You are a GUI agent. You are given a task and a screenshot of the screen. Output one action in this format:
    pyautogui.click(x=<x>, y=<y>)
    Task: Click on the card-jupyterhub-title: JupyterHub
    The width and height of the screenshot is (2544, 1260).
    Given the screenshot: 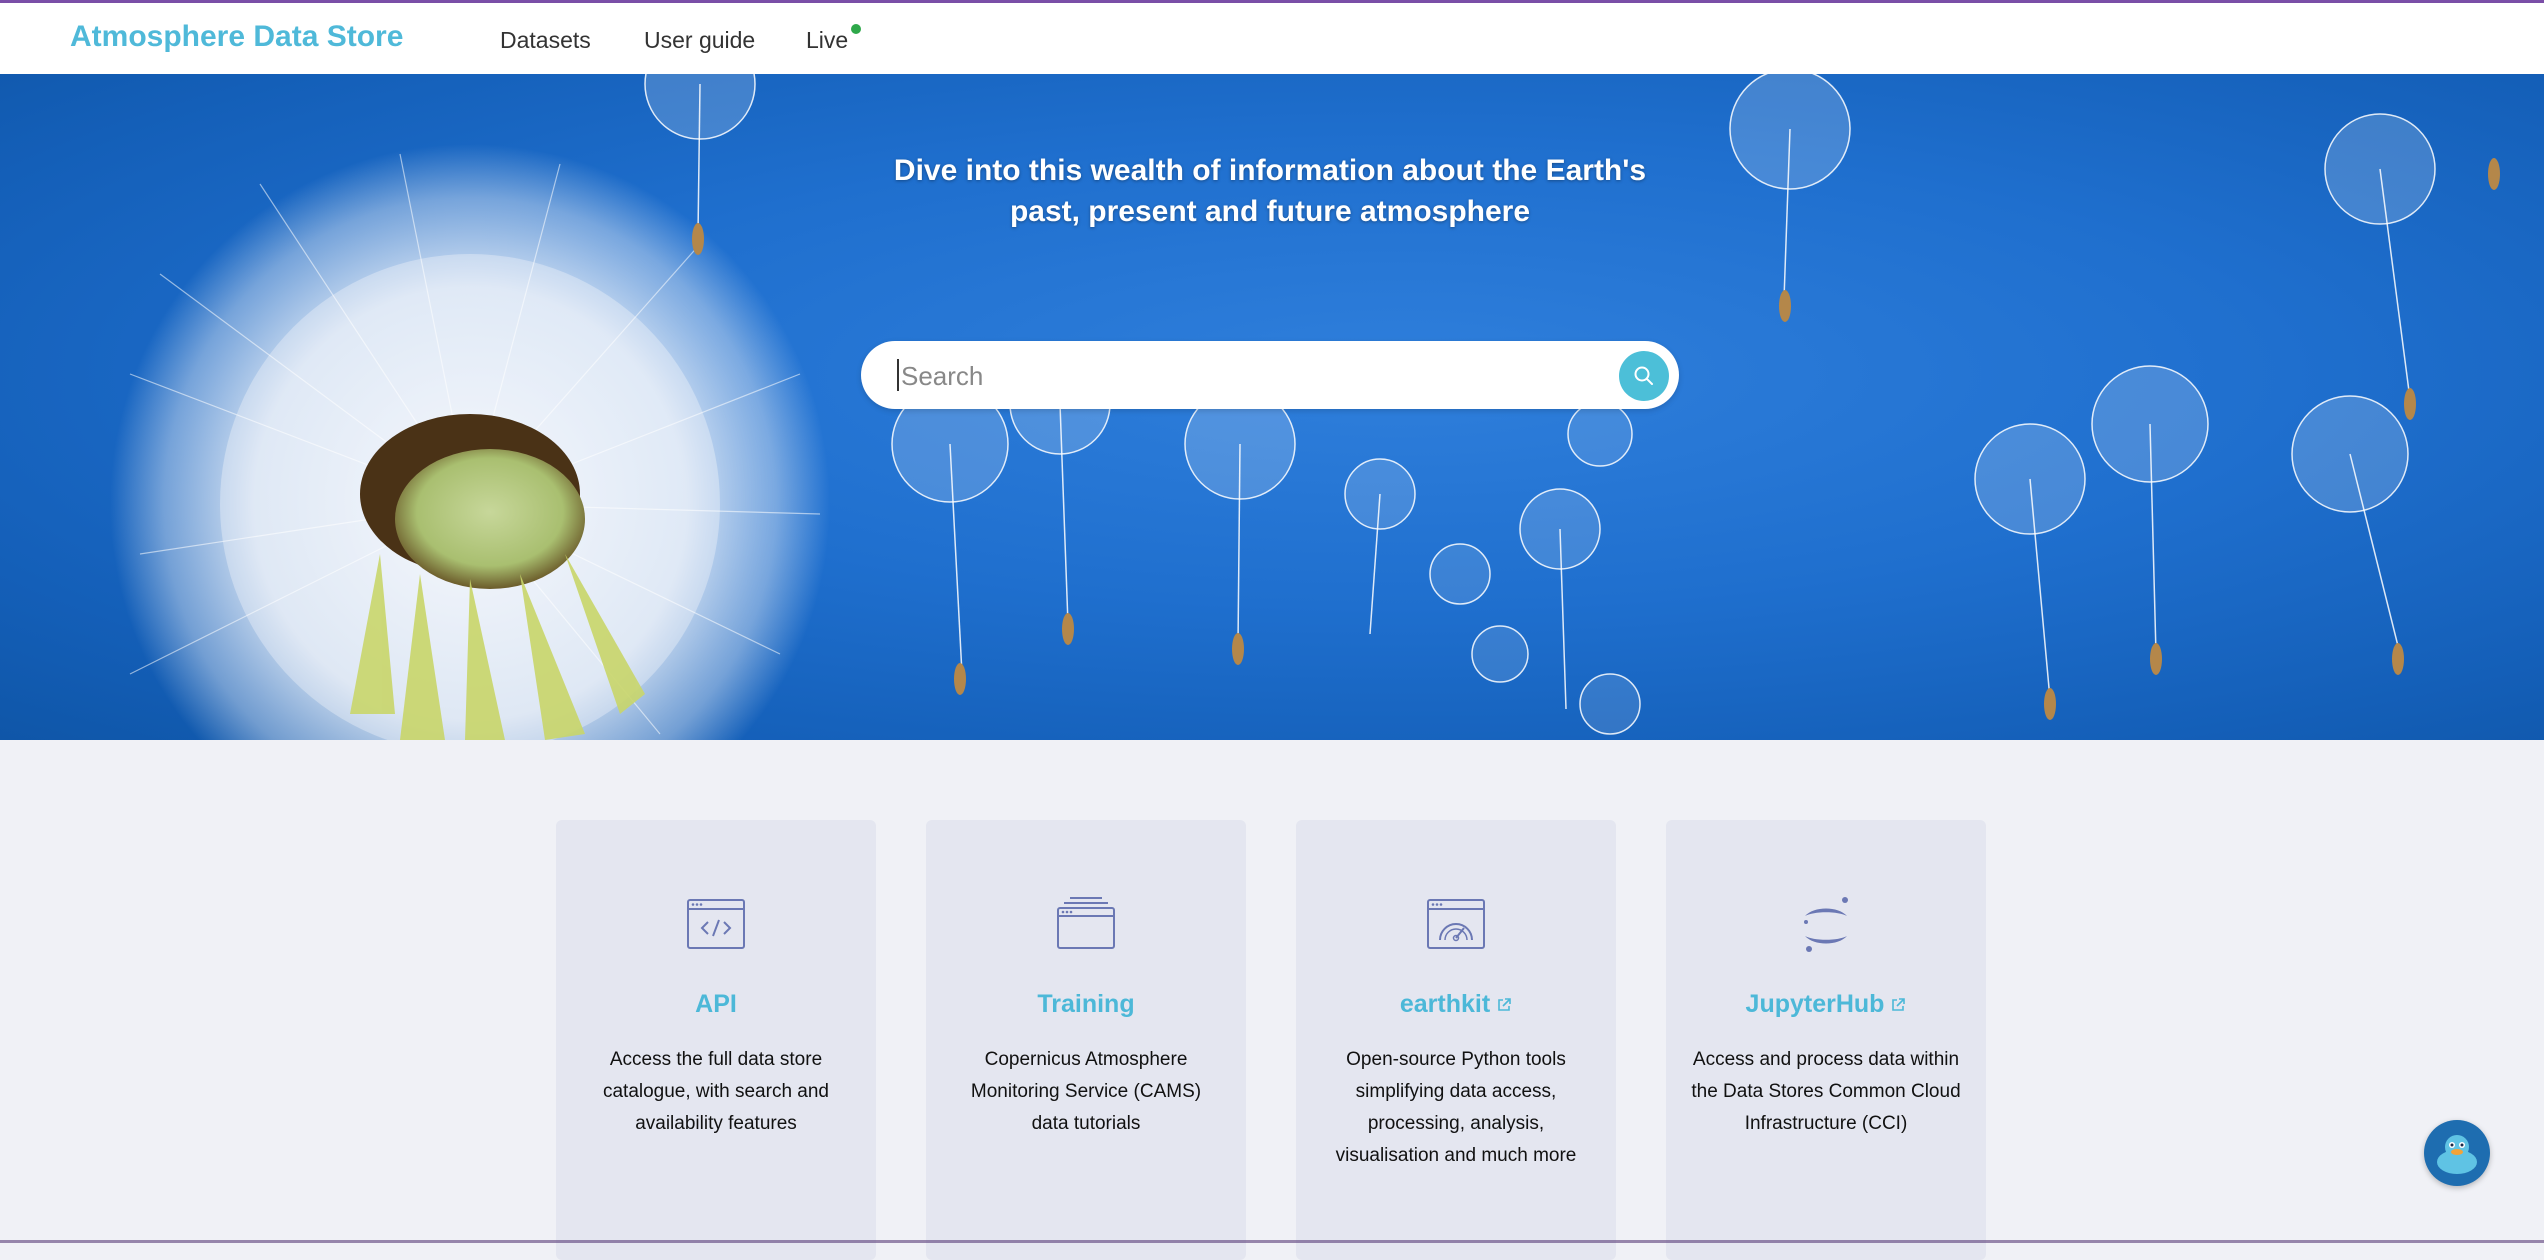 What is the action you would take?
    pyautogui.click(x=1826, y=1004)
    